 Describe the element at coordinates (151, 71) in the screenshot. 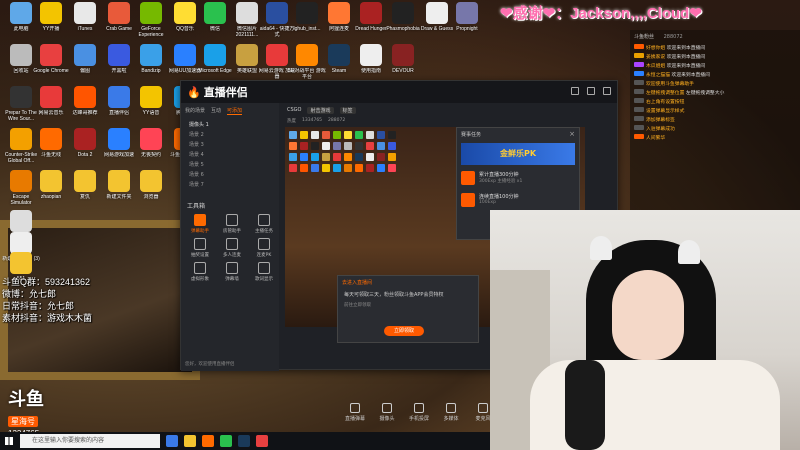

I see `desktop-icon-label: Bandizip` at that location.